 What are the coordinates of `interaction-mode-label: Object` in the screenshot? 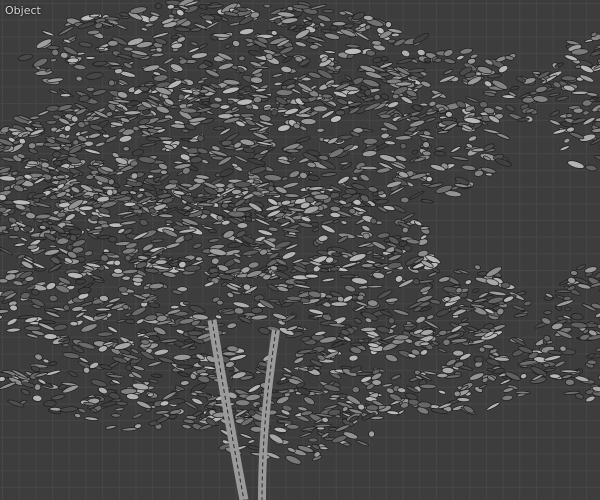 It's located at (23, 10).